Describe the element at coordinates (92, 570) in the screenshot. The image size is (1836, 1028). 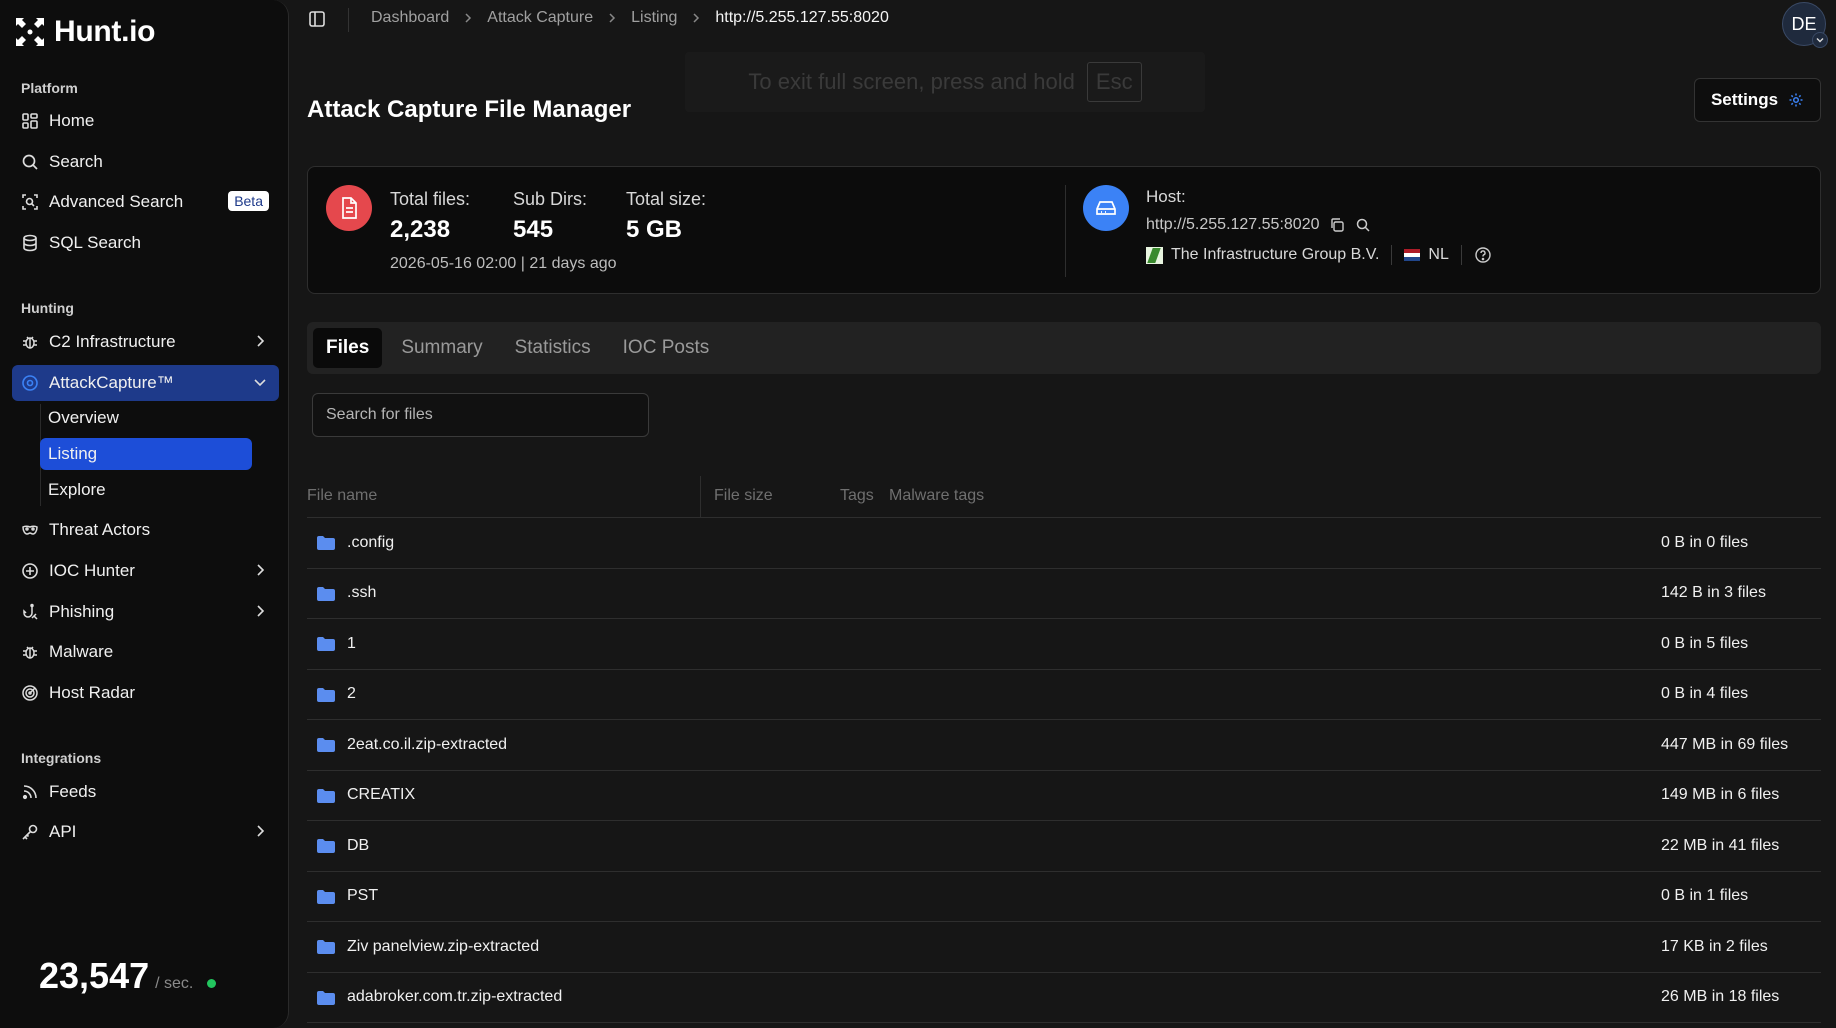
I see `sidebar-item-label: IOC Hunter` at that location.